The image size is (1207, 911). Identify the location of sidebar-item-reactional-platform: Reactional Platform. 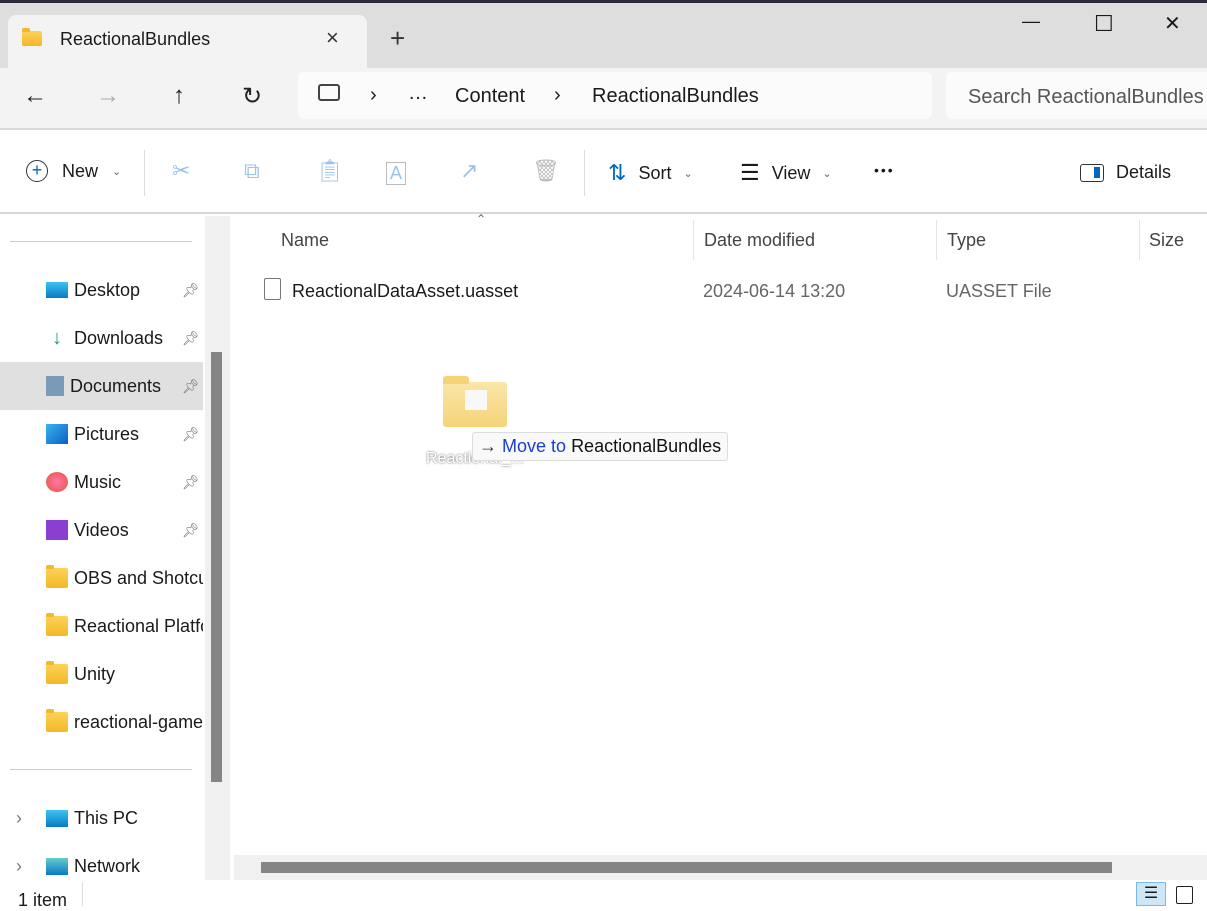
(101, 626).